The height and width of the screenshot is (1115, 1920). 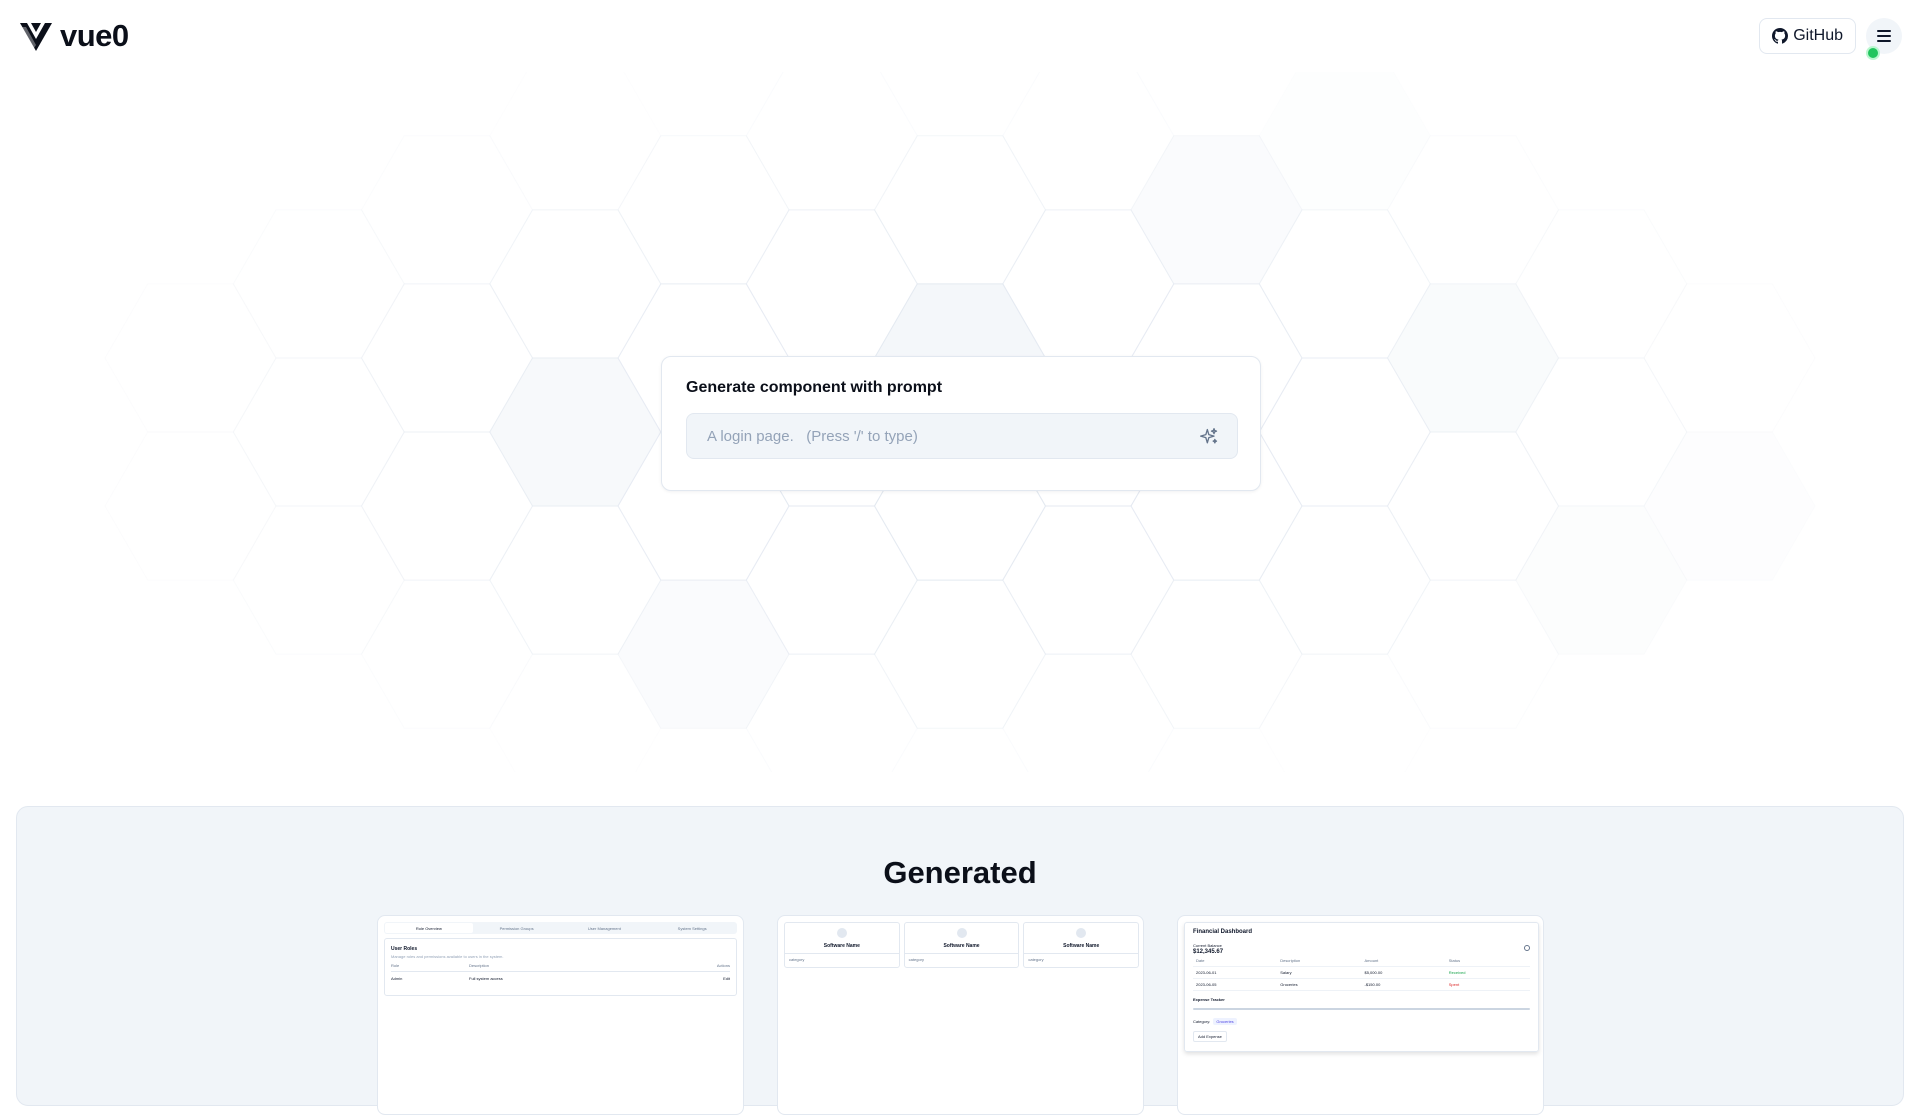 What do you see at coordinates (1818, 35) in the screenshot?
I see `github-label: GitHub` at bounding box center [1818, 35].